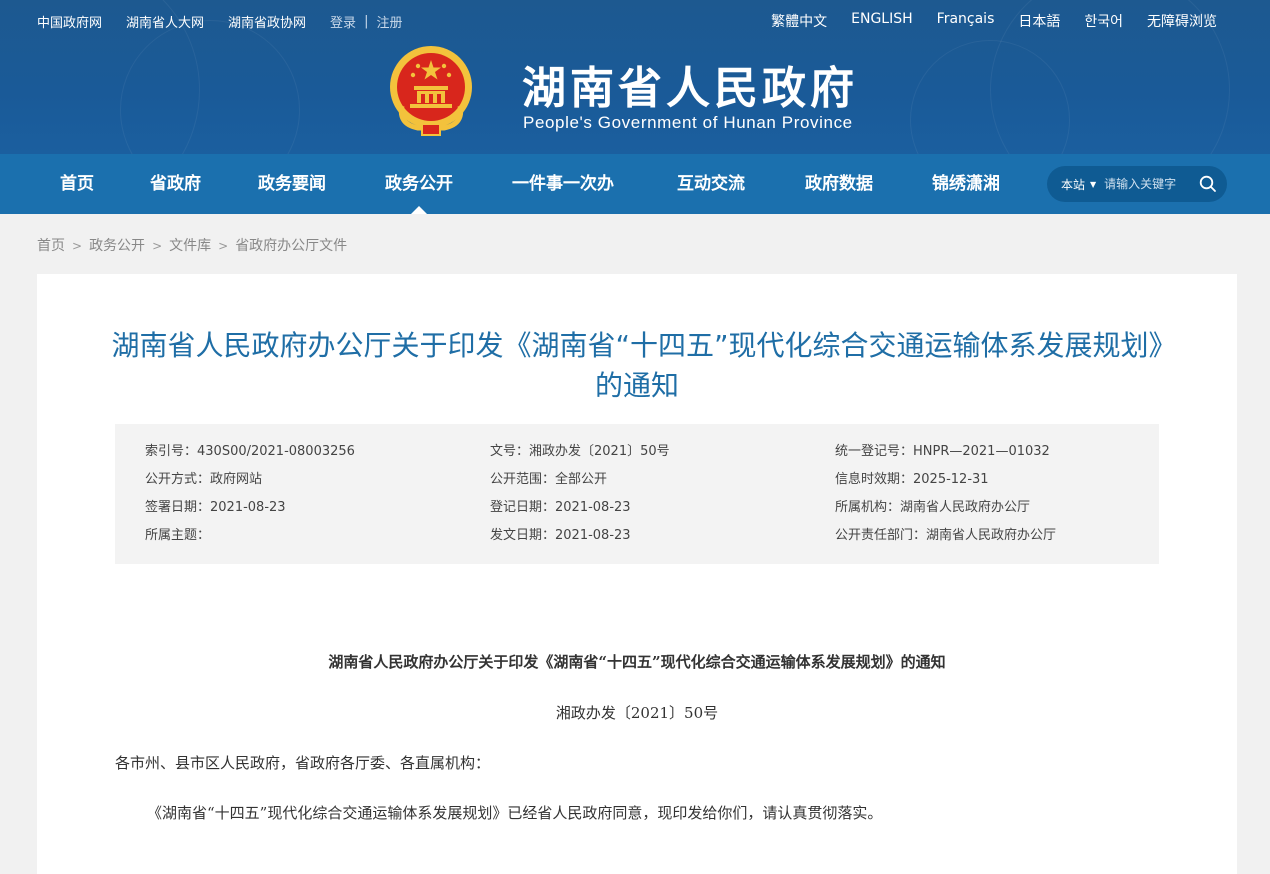 The image size is (1270, 874). I want to click on site-subtitle: People's Government of Hunan Province, so click(688, 122).